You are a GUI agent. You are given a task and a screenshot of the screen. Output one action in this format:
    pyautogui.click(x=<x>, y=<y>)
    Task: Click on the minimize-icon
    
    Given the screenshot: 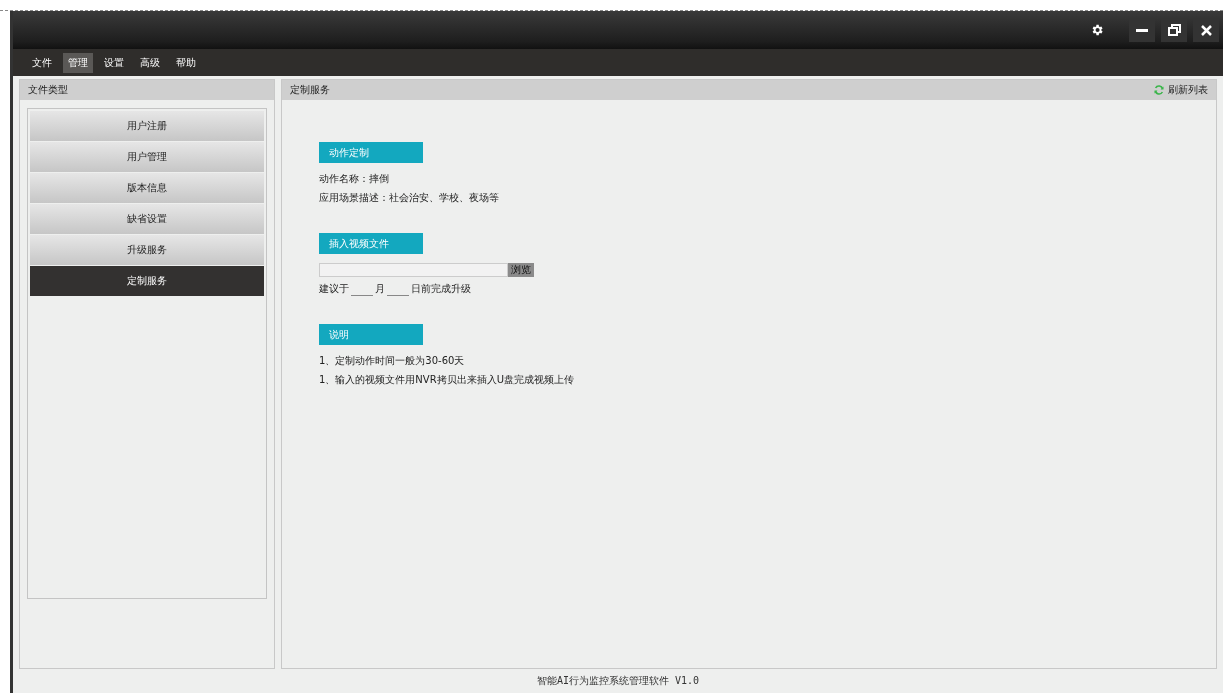 What is the action you would take?
    pyautogui.click(x=1142, y=30)
    